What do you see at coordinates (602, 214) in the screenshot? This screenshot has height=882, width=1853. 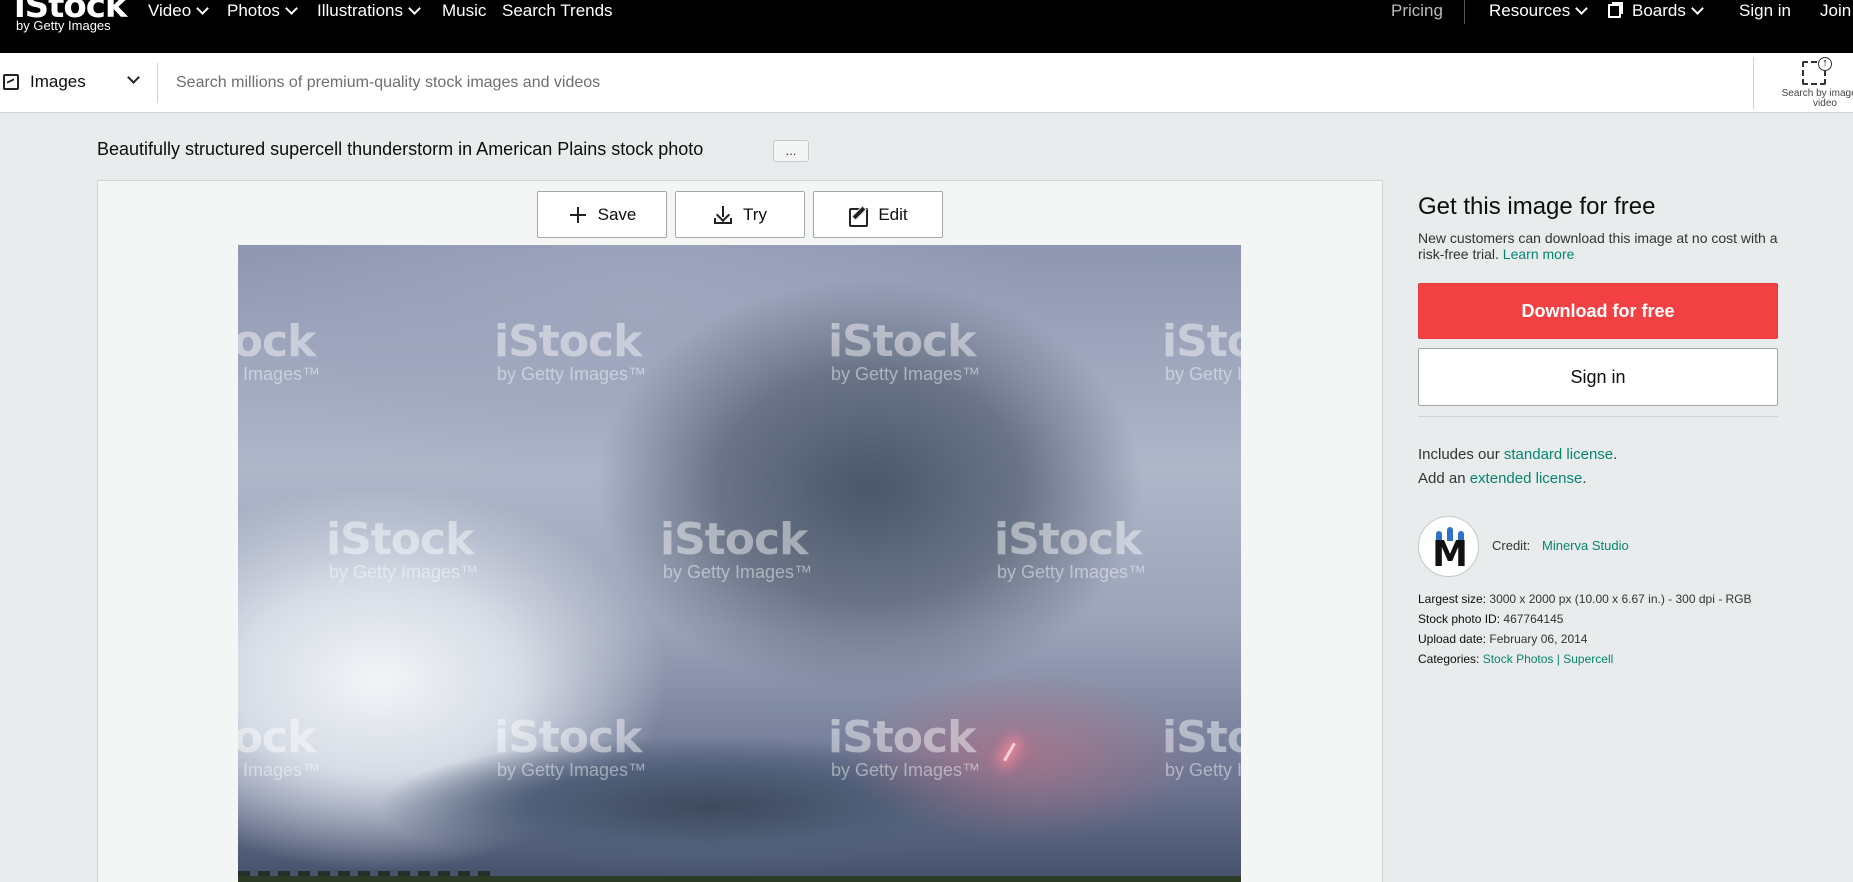 I see `save-button: Save` at bounding box center [602, 214].